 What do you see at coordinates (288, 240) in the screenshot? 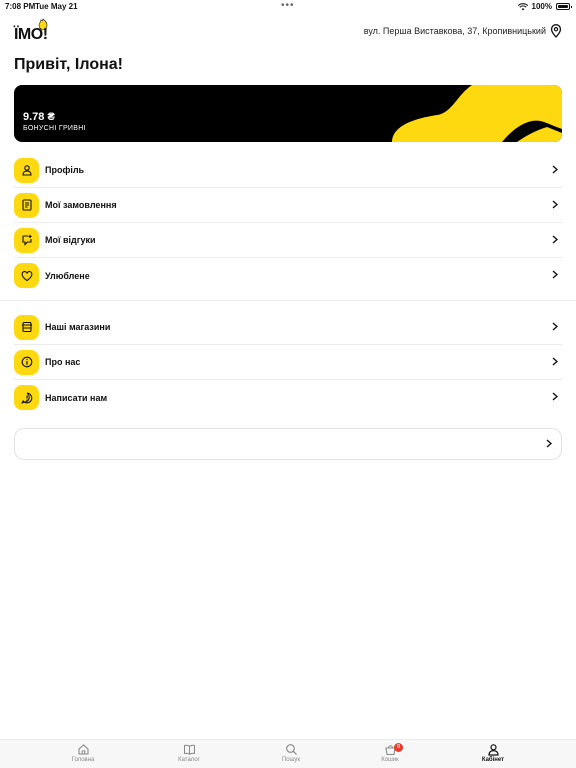
I see `menu-item-reviews: Мої відгуки` at bounding box center [288, 240].